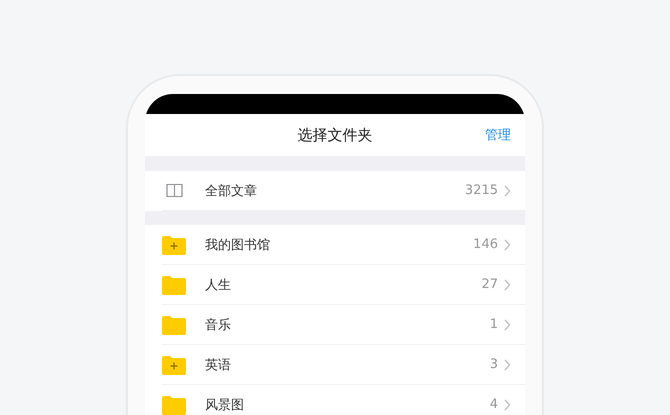 The height and width of the screenshot is (415, 670). What do you see at coordinates (218, 365) in the screenshot?
I see `folder-name: 英语` at bounding box center [218, 365].